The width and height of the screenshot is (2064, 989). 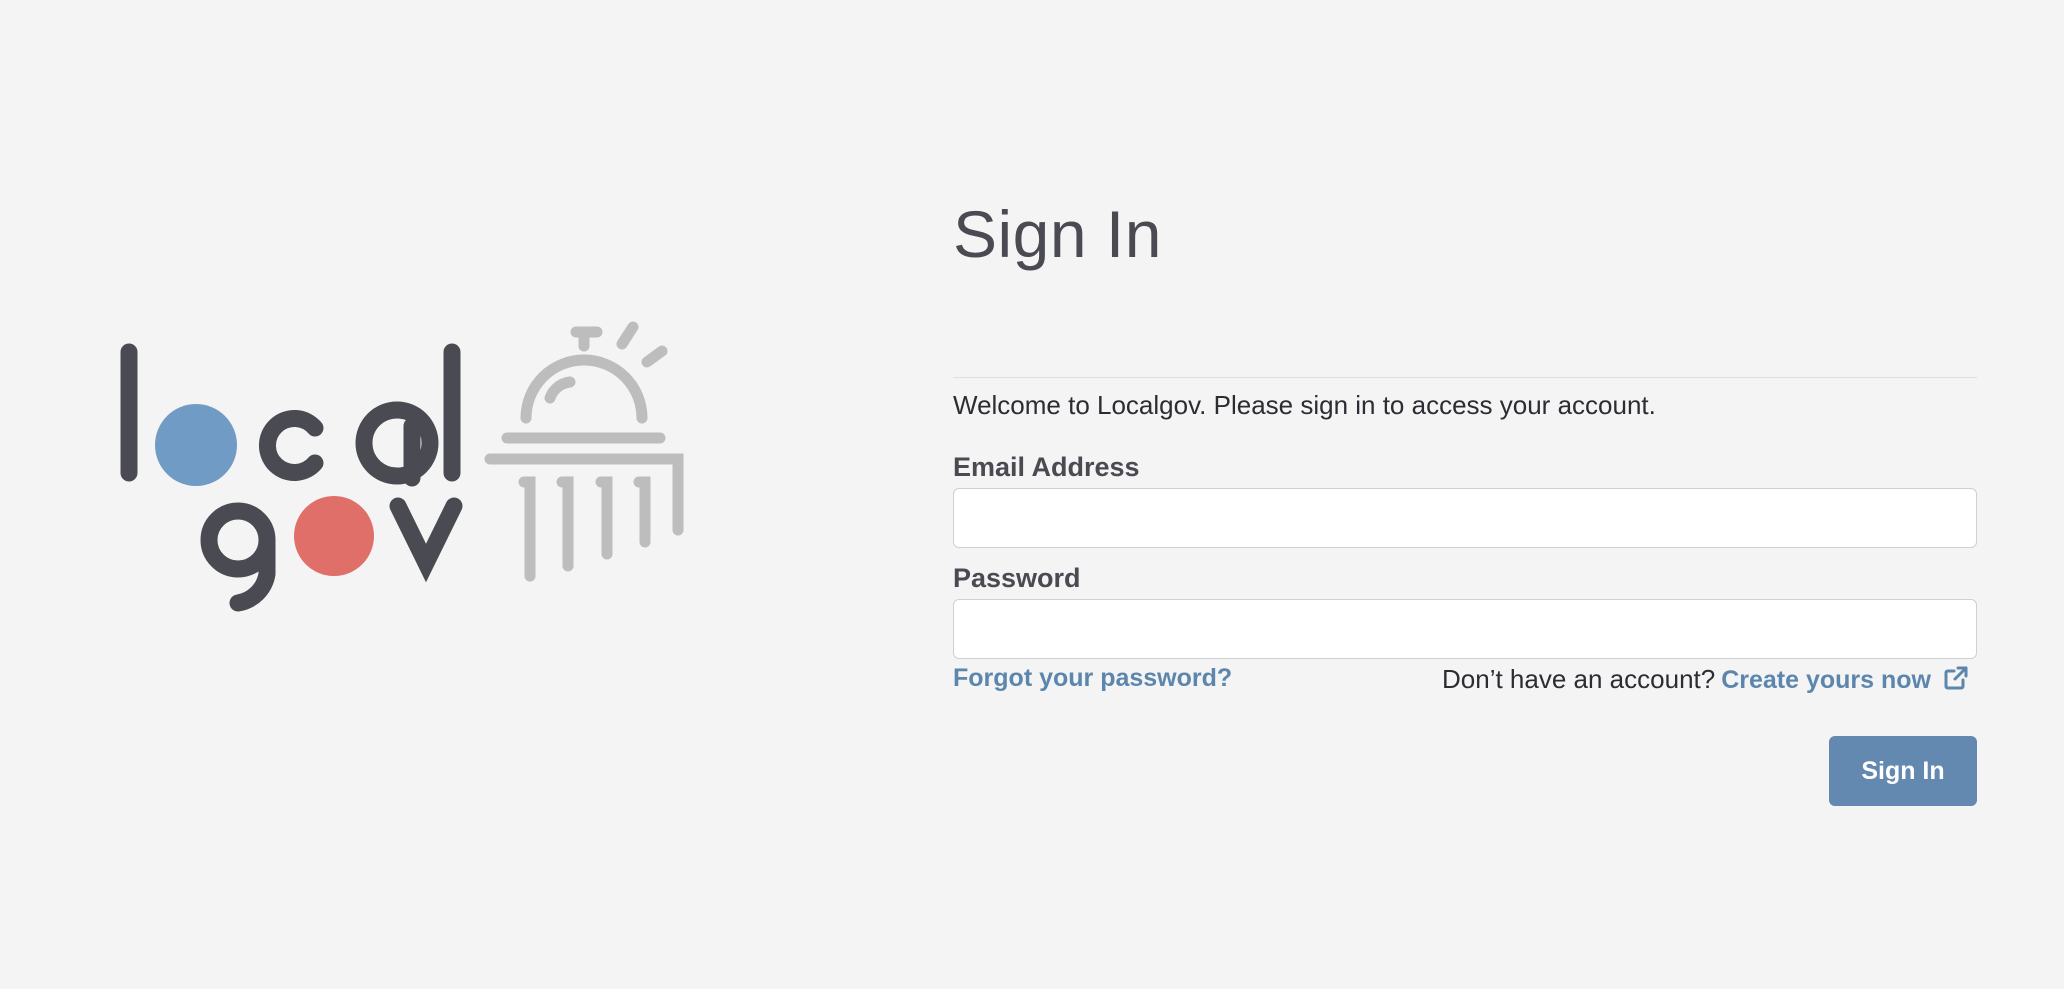 I want to click on create-account-label: Create yours now, so click(x=1826, y=680).